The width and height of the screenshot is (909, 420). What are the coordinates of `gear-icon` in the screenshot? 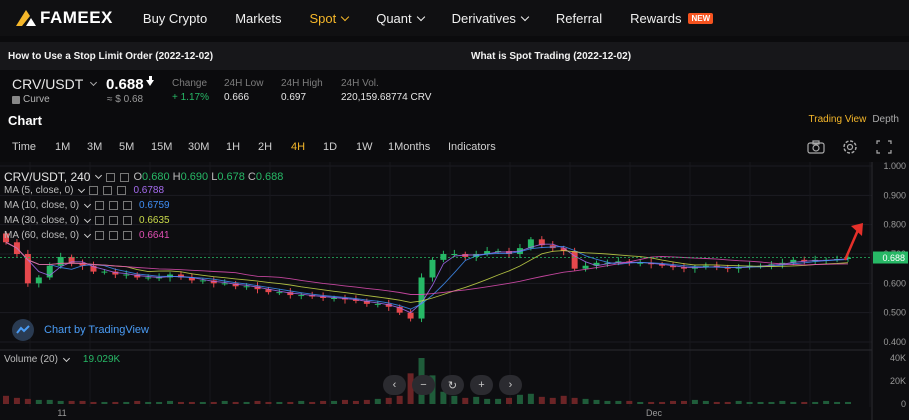 It's located at (850, 147).